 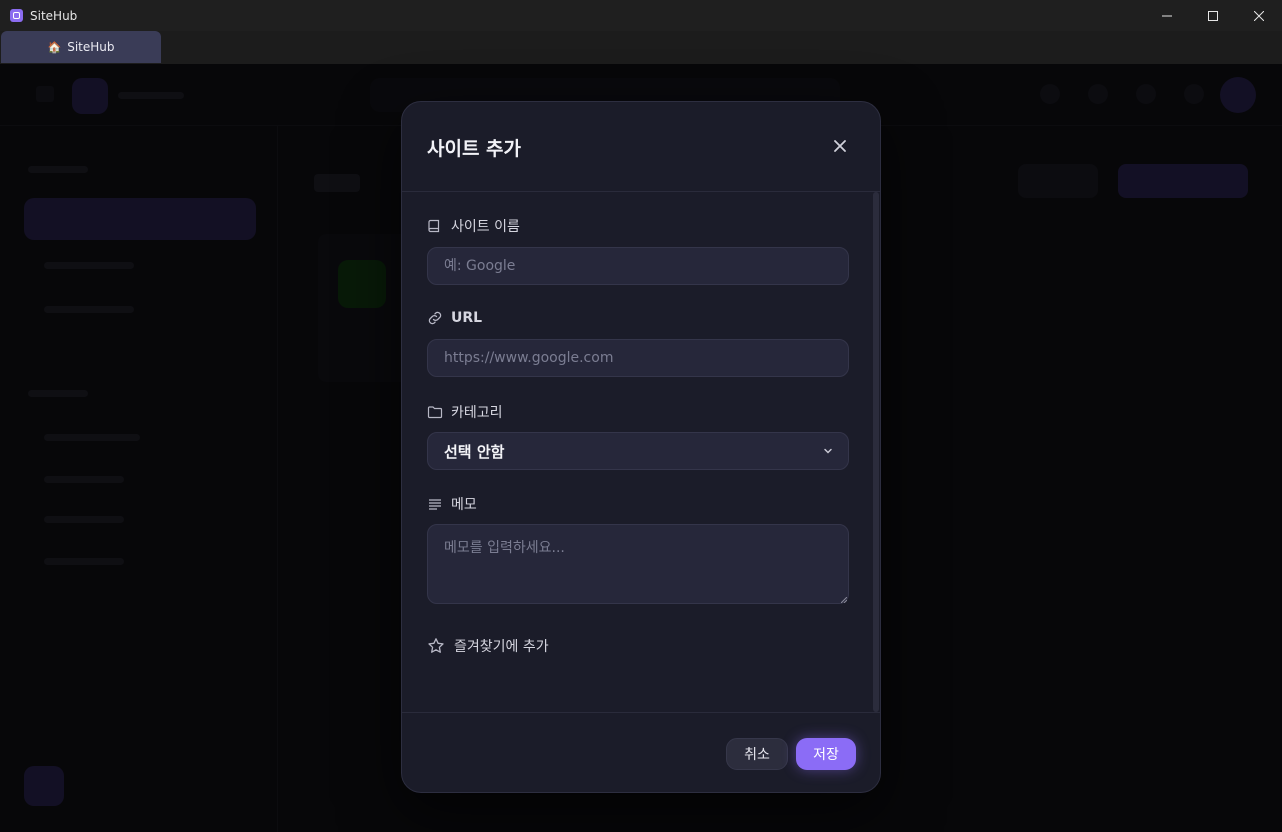 I want to click on minimize-button, so click(x=1167, y=15).